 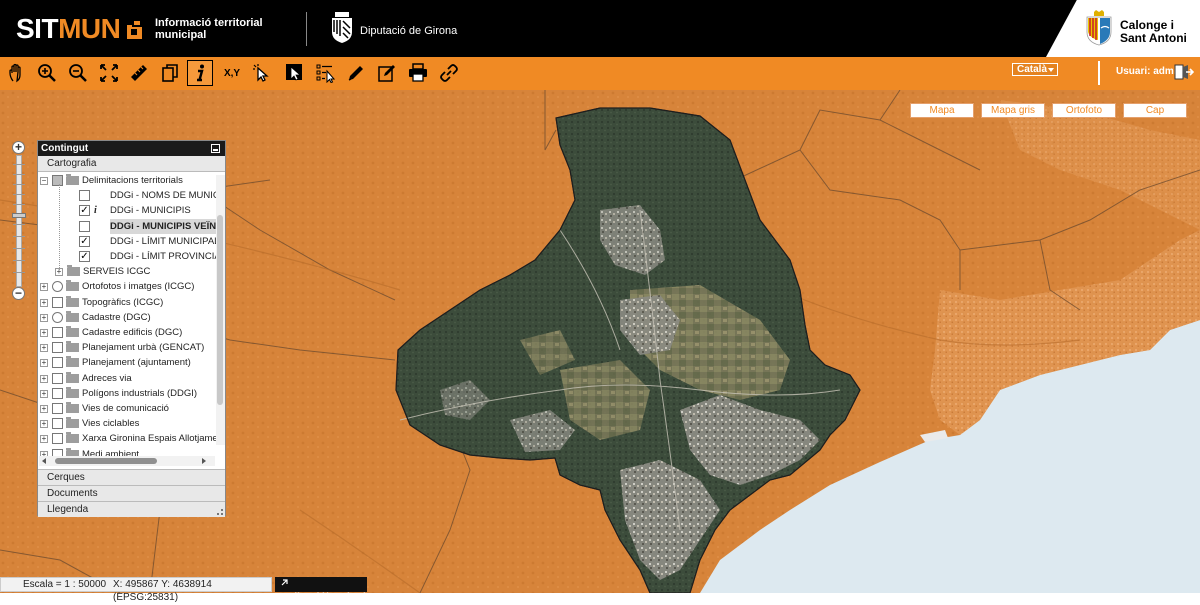 I want to click on base-layer-cap-button: Cap, so click(x=1155, y=110).